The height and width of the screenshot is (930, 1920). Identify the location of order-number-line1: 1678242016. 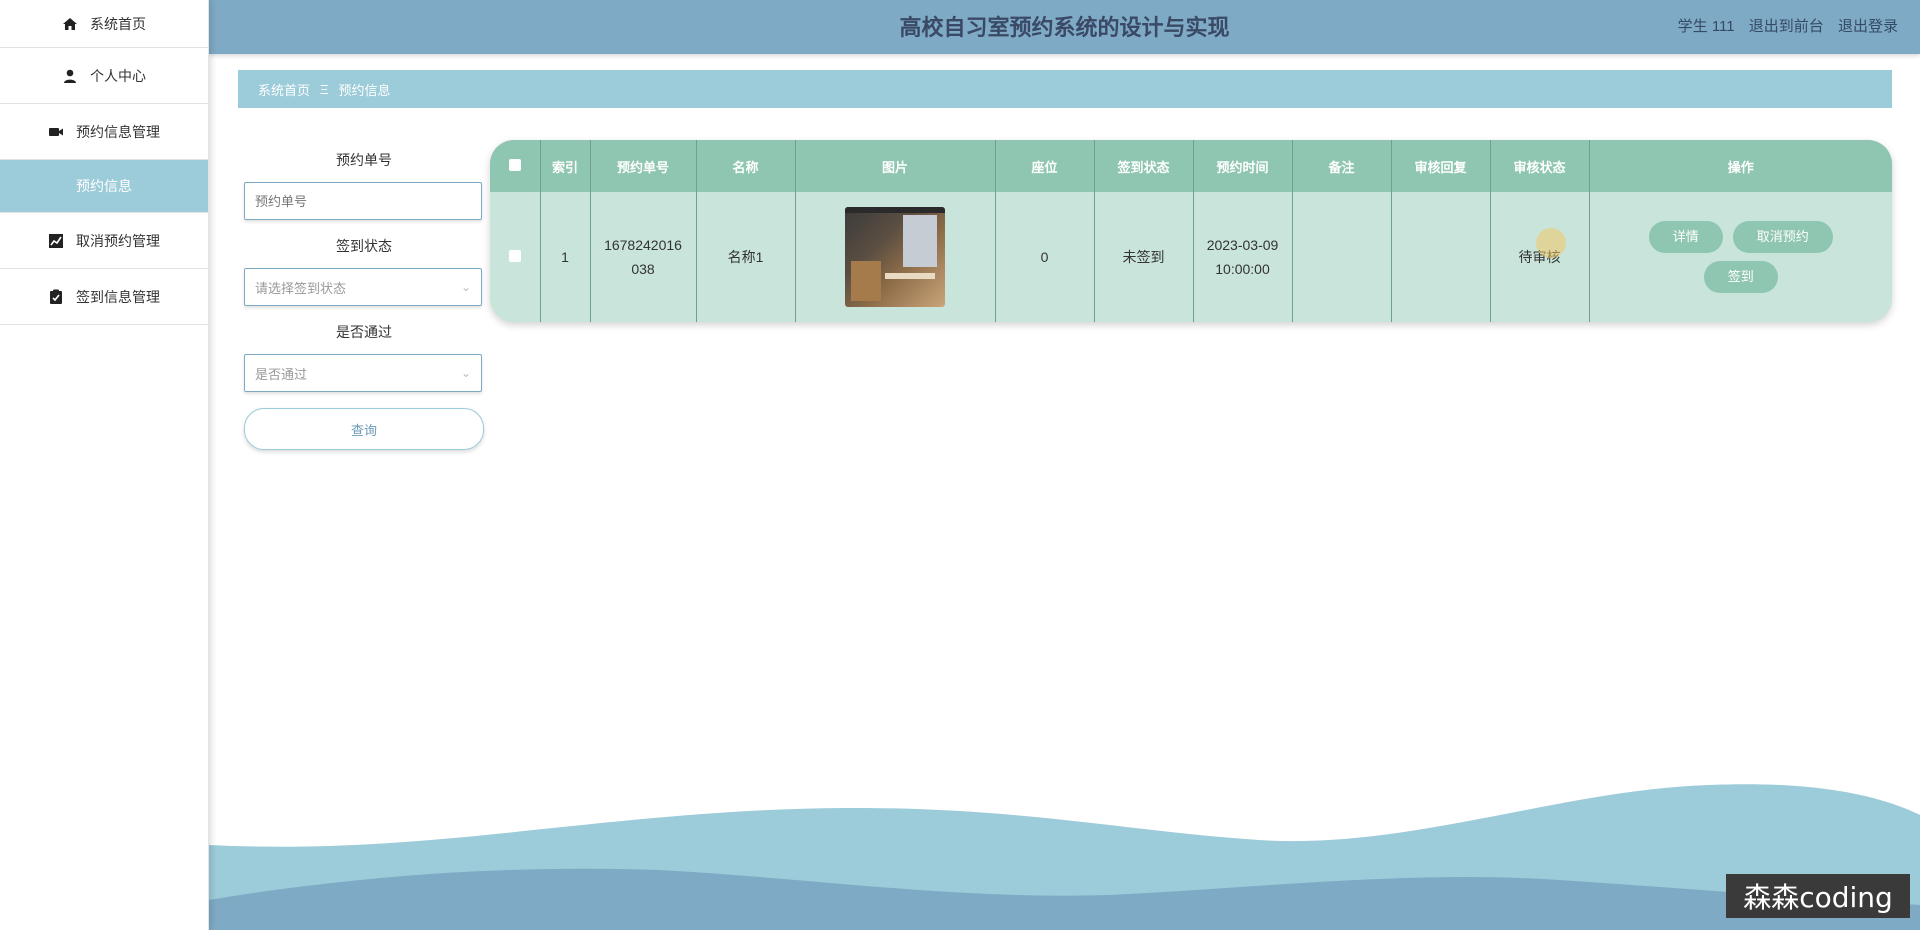
(643, 245).